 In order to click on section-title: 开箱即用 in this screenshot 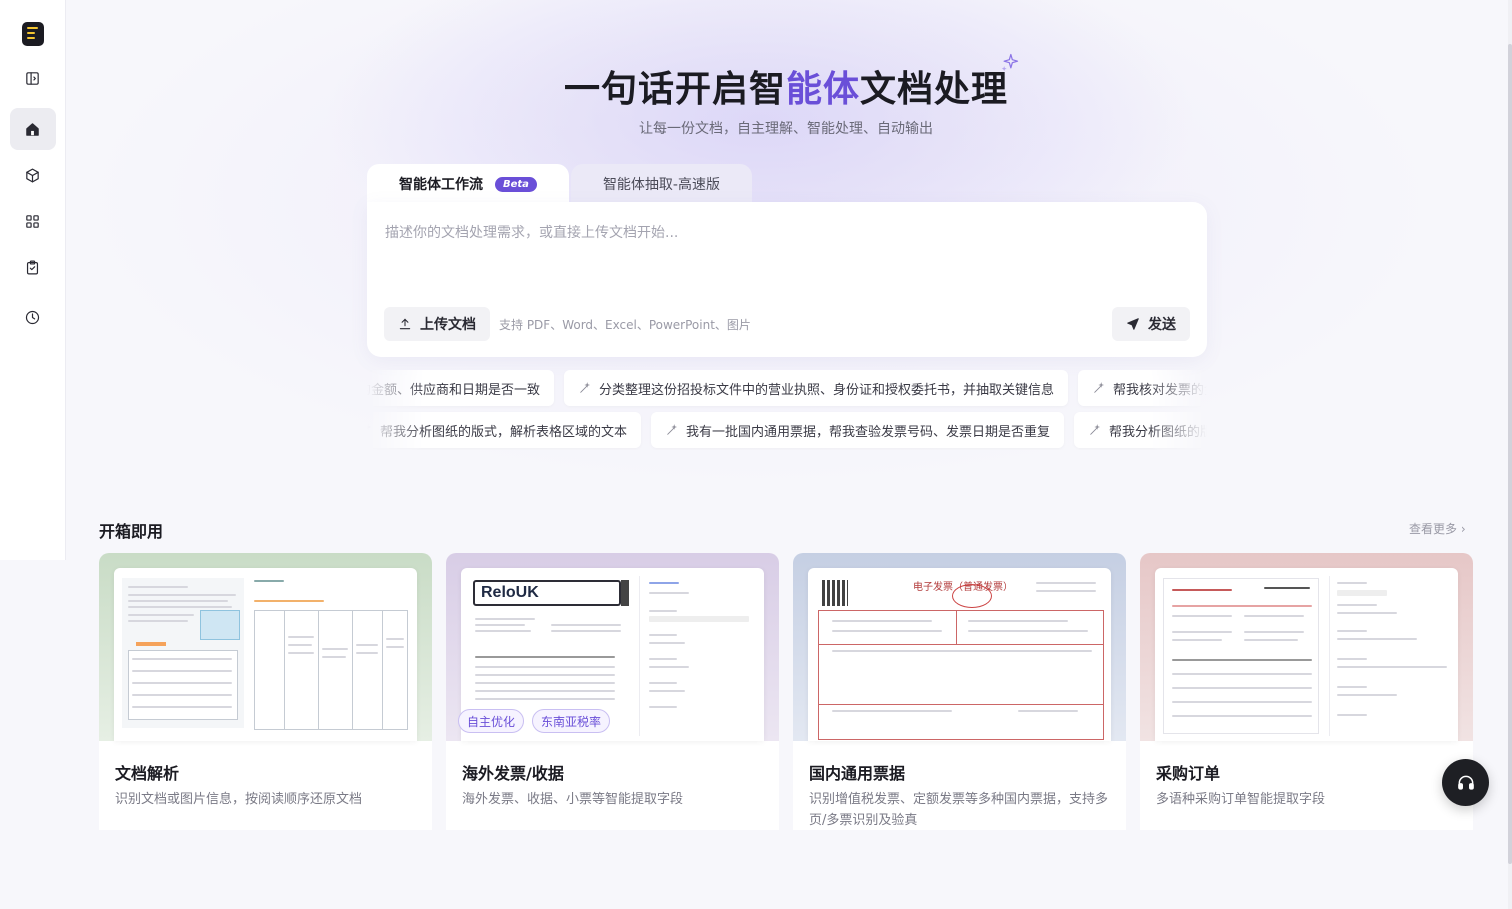, I will do `click(131, 531)`.